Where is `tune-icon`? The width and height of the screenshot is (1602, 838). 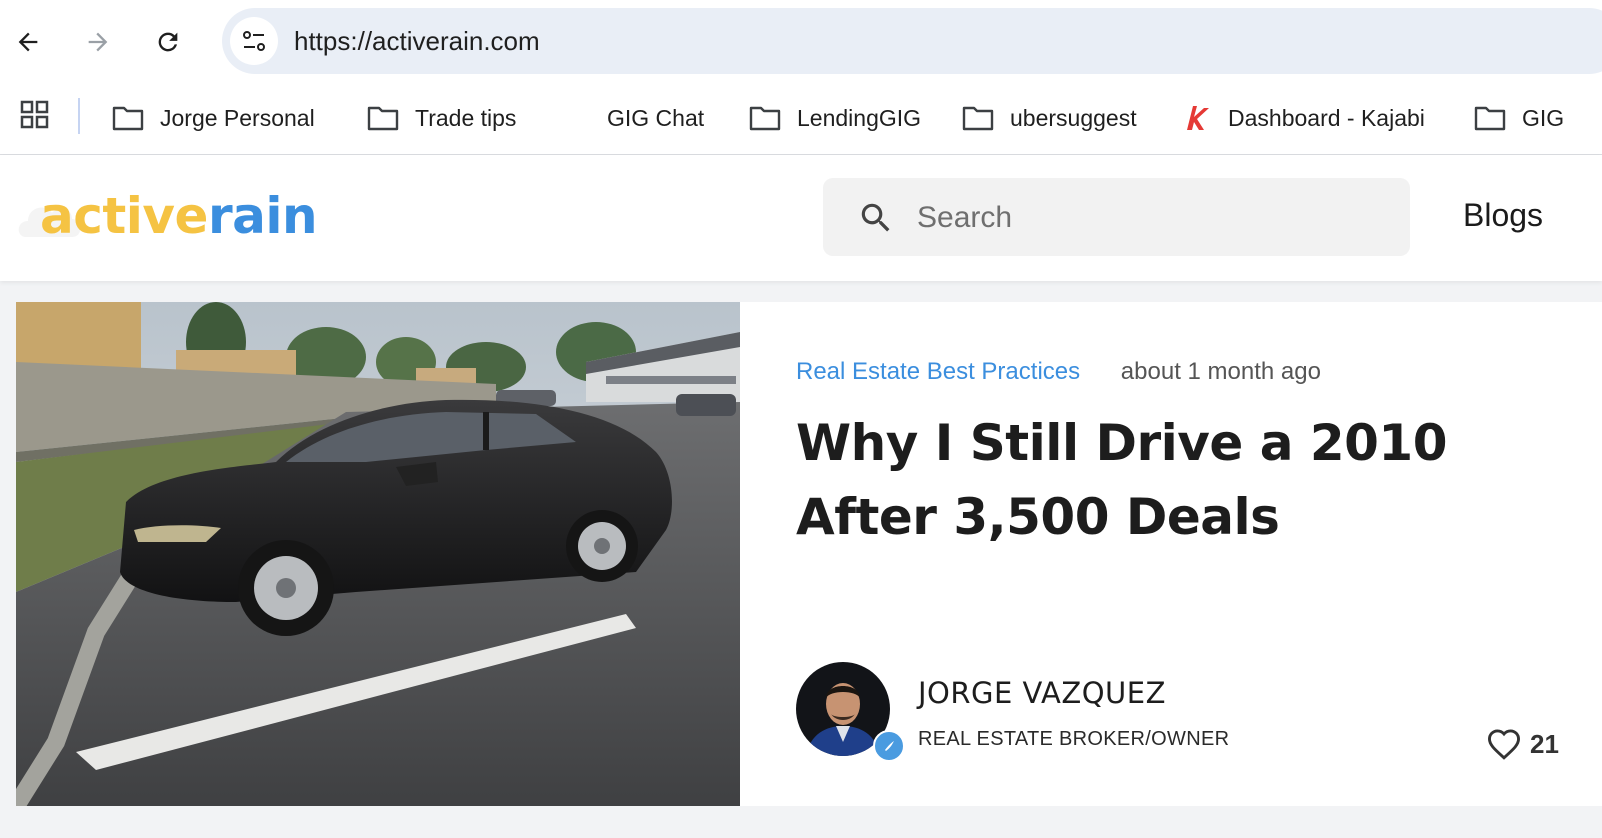 tune-icon is located at coordinates (254, 41).